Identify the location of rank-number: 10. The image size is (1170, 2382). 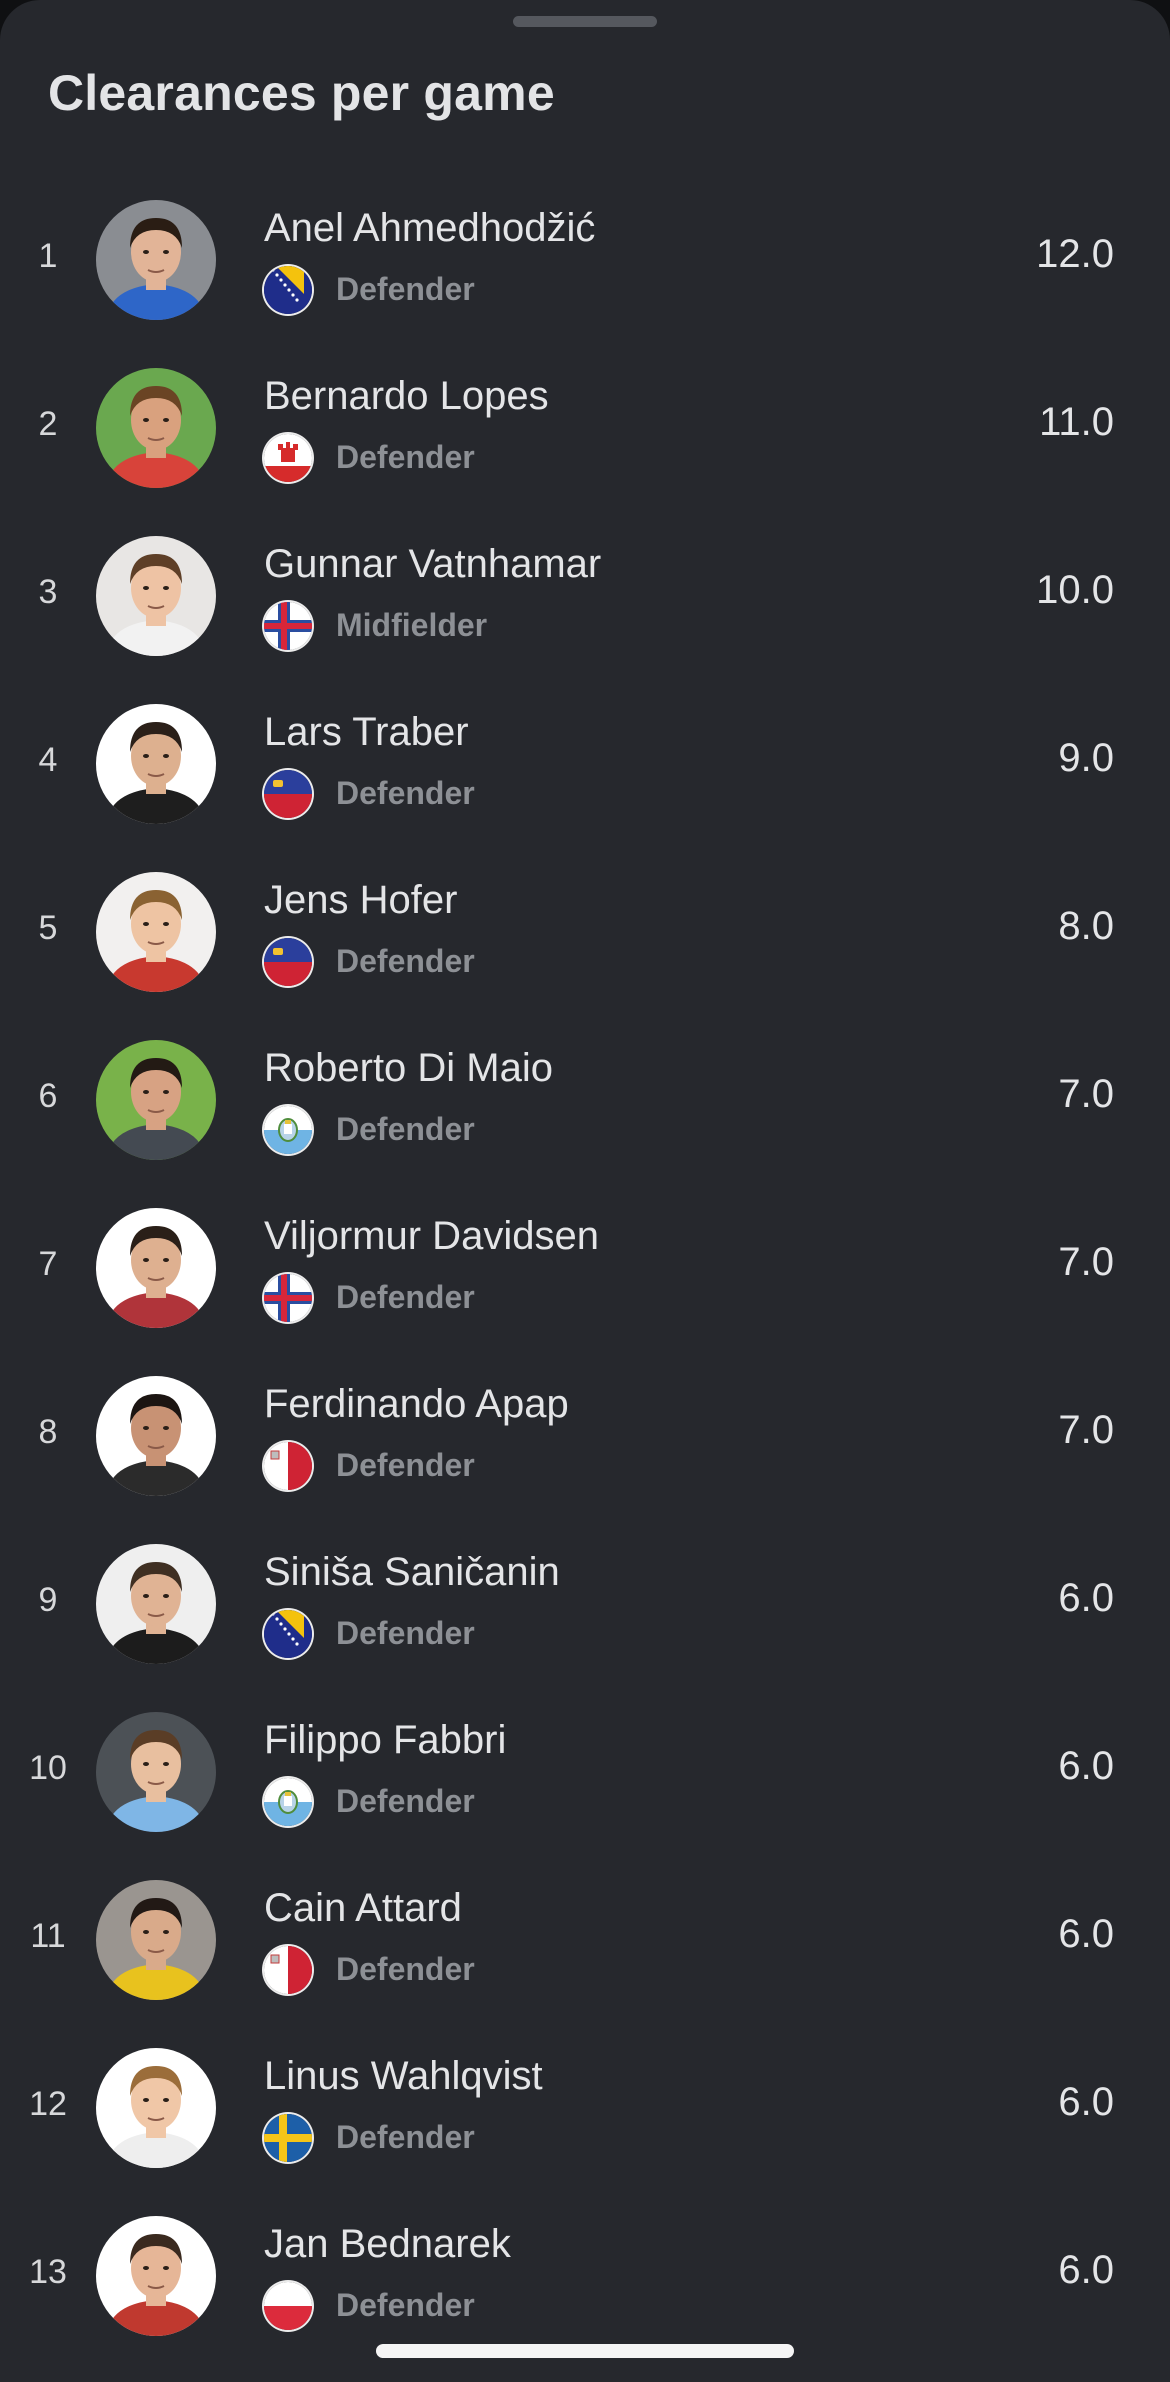
(48, 1768).